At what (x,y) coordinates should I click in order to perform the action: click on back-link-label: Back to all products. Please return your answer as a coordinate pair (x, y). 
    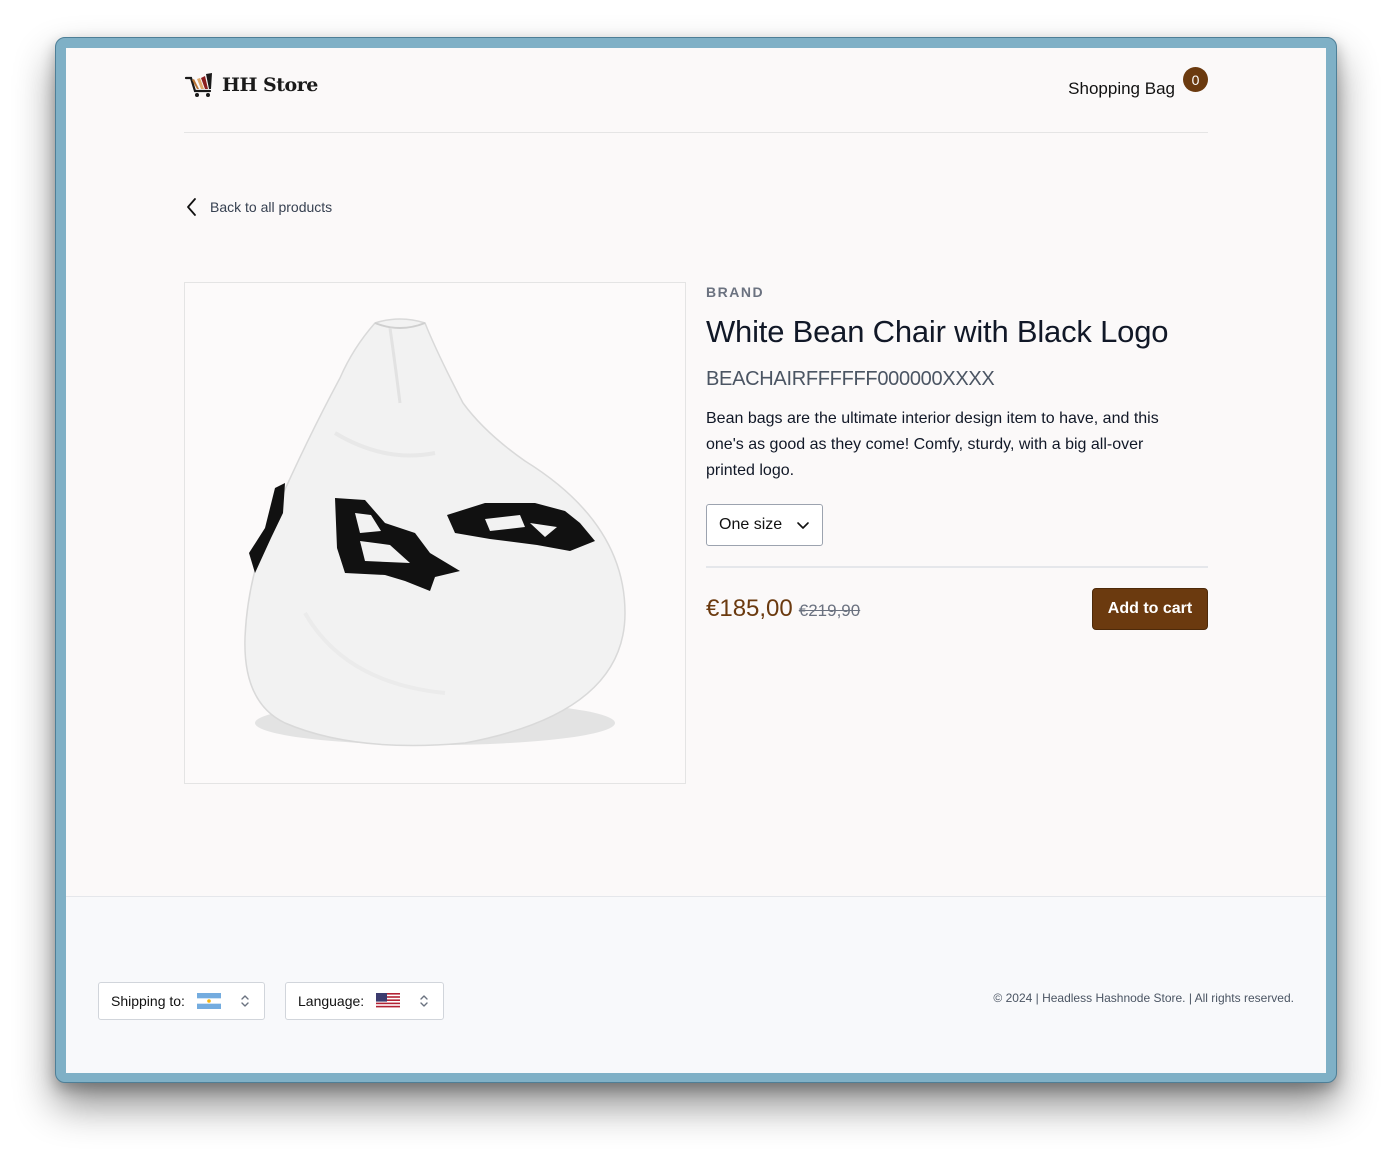
    Looking at the image, I should click on (271, 207).